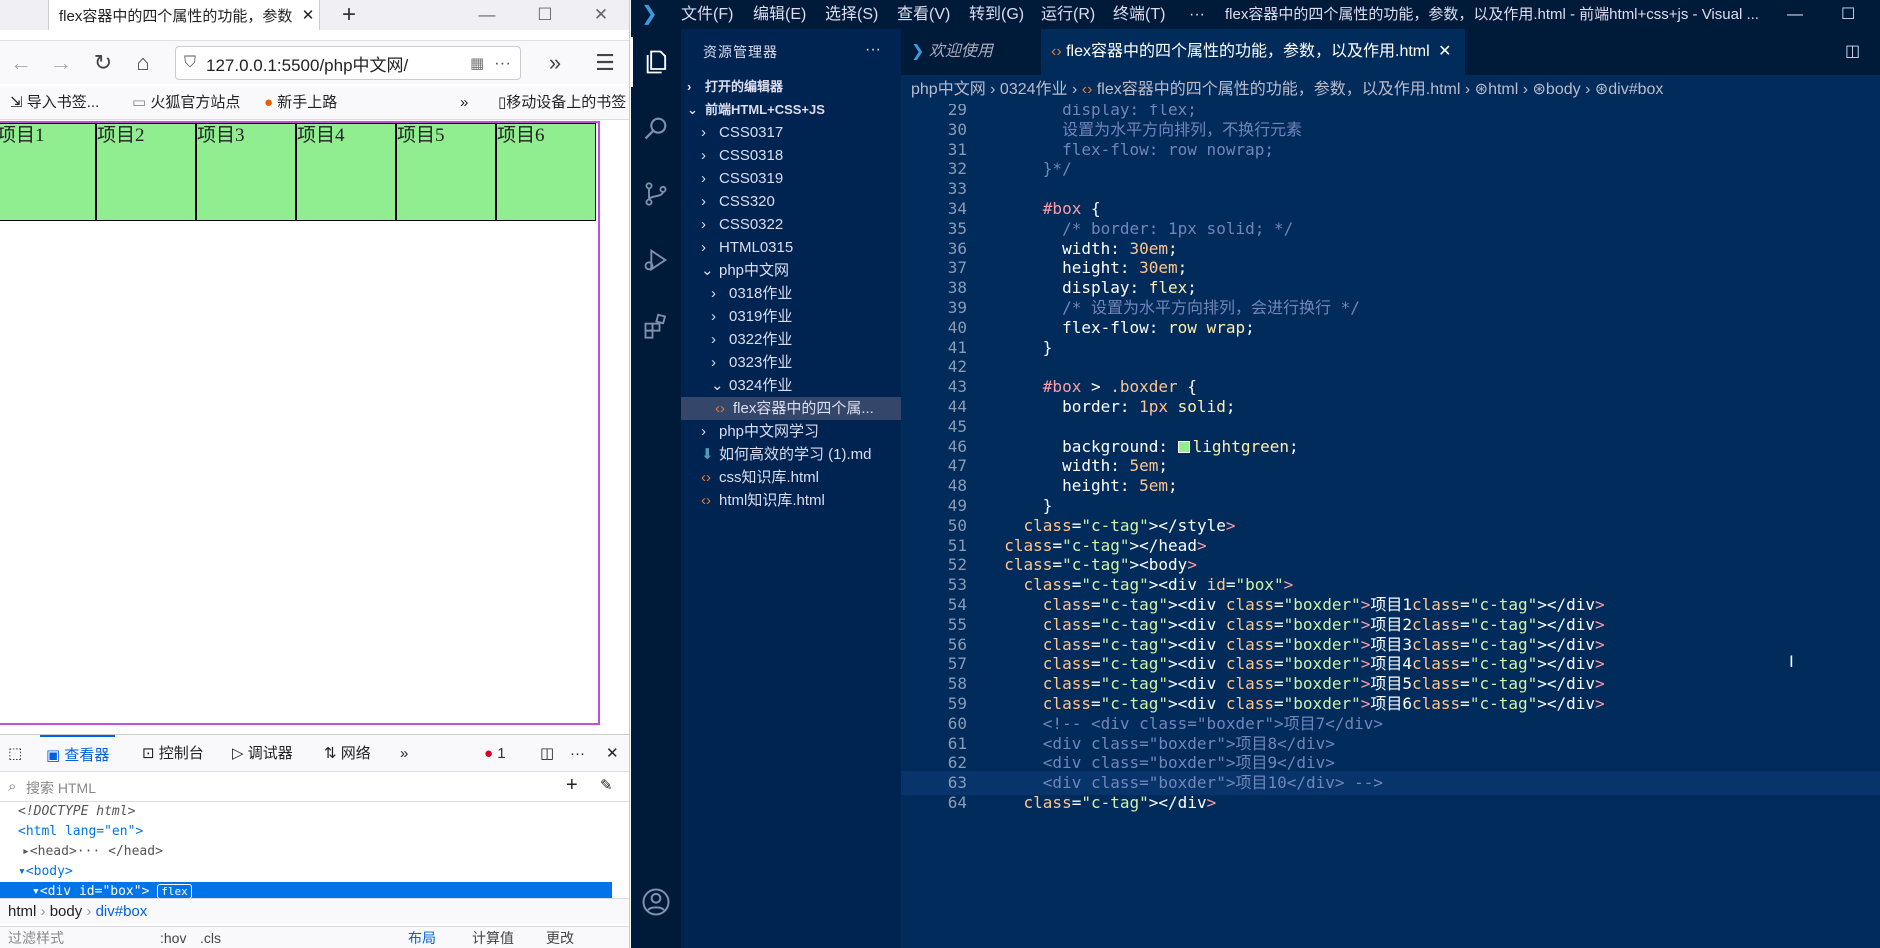 The height and width of the screenshot is (948, 1880). What do you see at coordinates (422, 937) in the screenshot?
I see `tab-layout: 布局` at bounding box center [422, 937].